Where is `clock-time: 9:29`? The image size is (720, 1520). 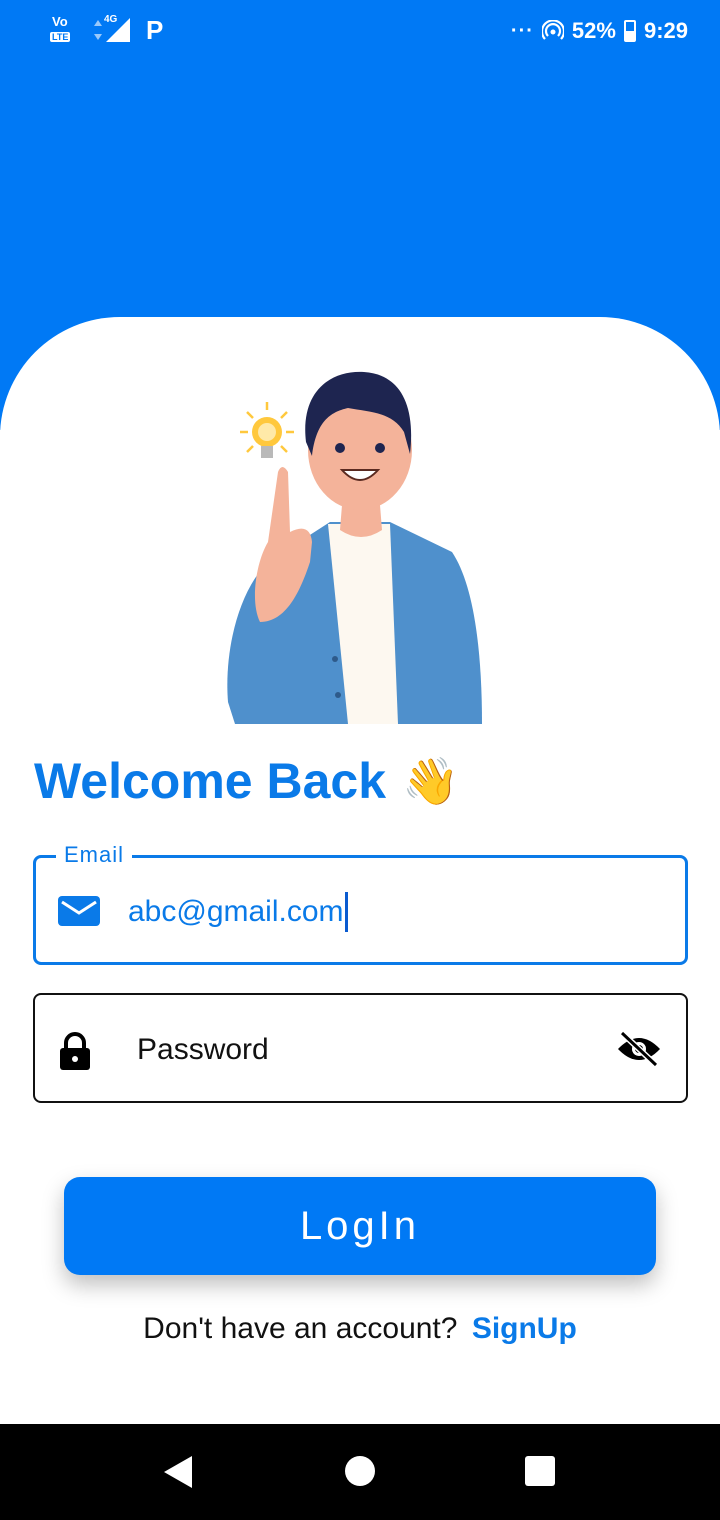
clock-time: 9:29 is located at coordinates (665, 30).